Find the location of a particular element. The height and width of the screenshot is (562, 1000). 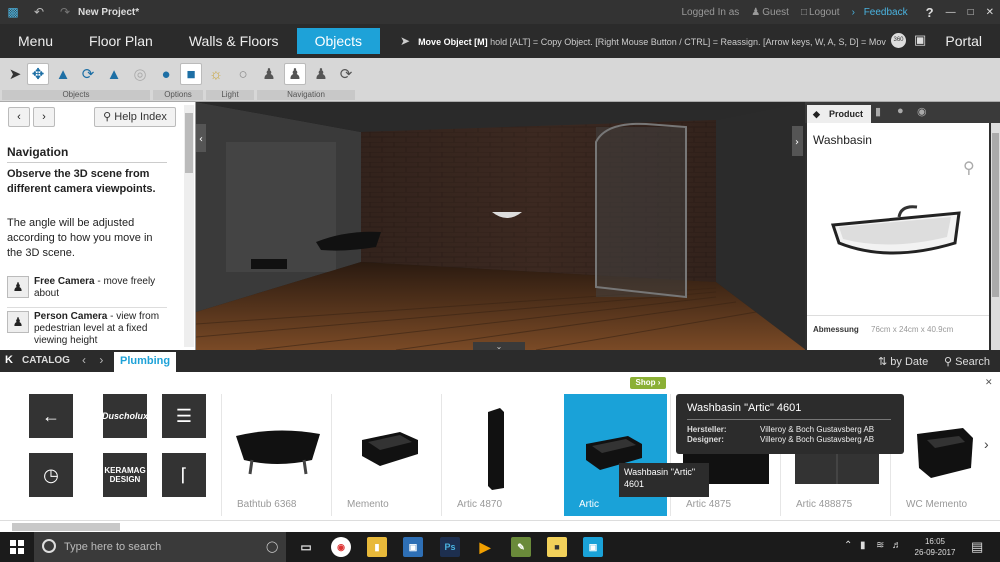

zoom-icon: ⚲ is located at coordinates (969, 168).